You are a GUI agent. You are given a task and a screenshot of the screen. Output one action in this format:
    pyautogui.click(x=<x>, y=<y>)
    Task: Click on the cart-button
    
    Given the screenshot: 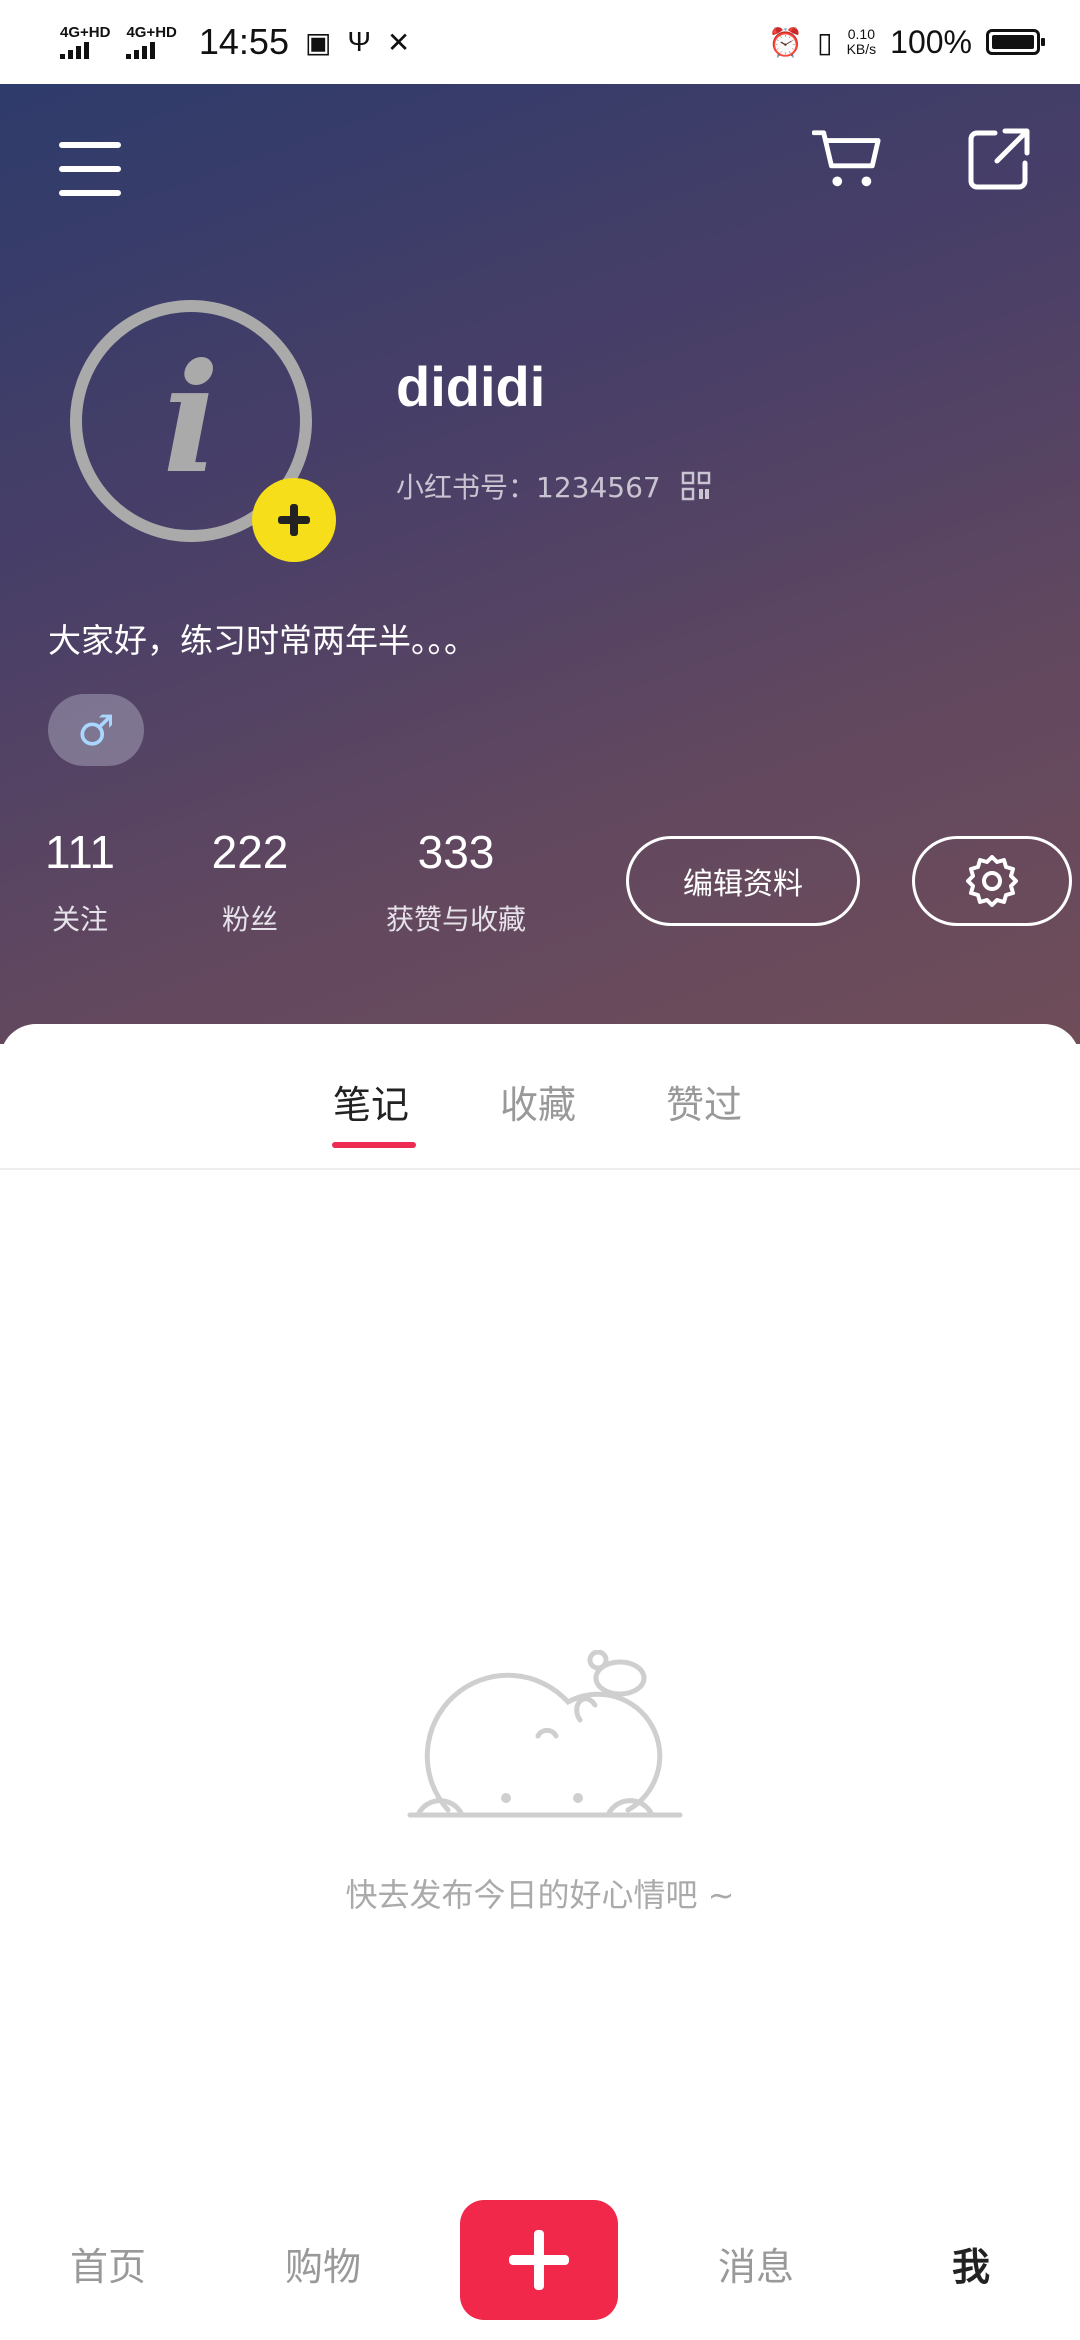 What is the action you would take?
    pyautogui.click(x=847, y=159)
    